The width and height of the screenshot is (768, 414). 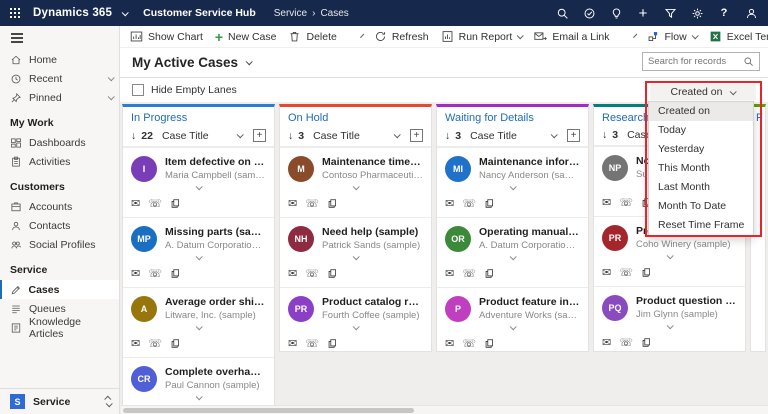 What do you see at coordinates (371, 232) in the screenshot?
I see `case-title: Need help (sample)` at bounding box center [371, 232].